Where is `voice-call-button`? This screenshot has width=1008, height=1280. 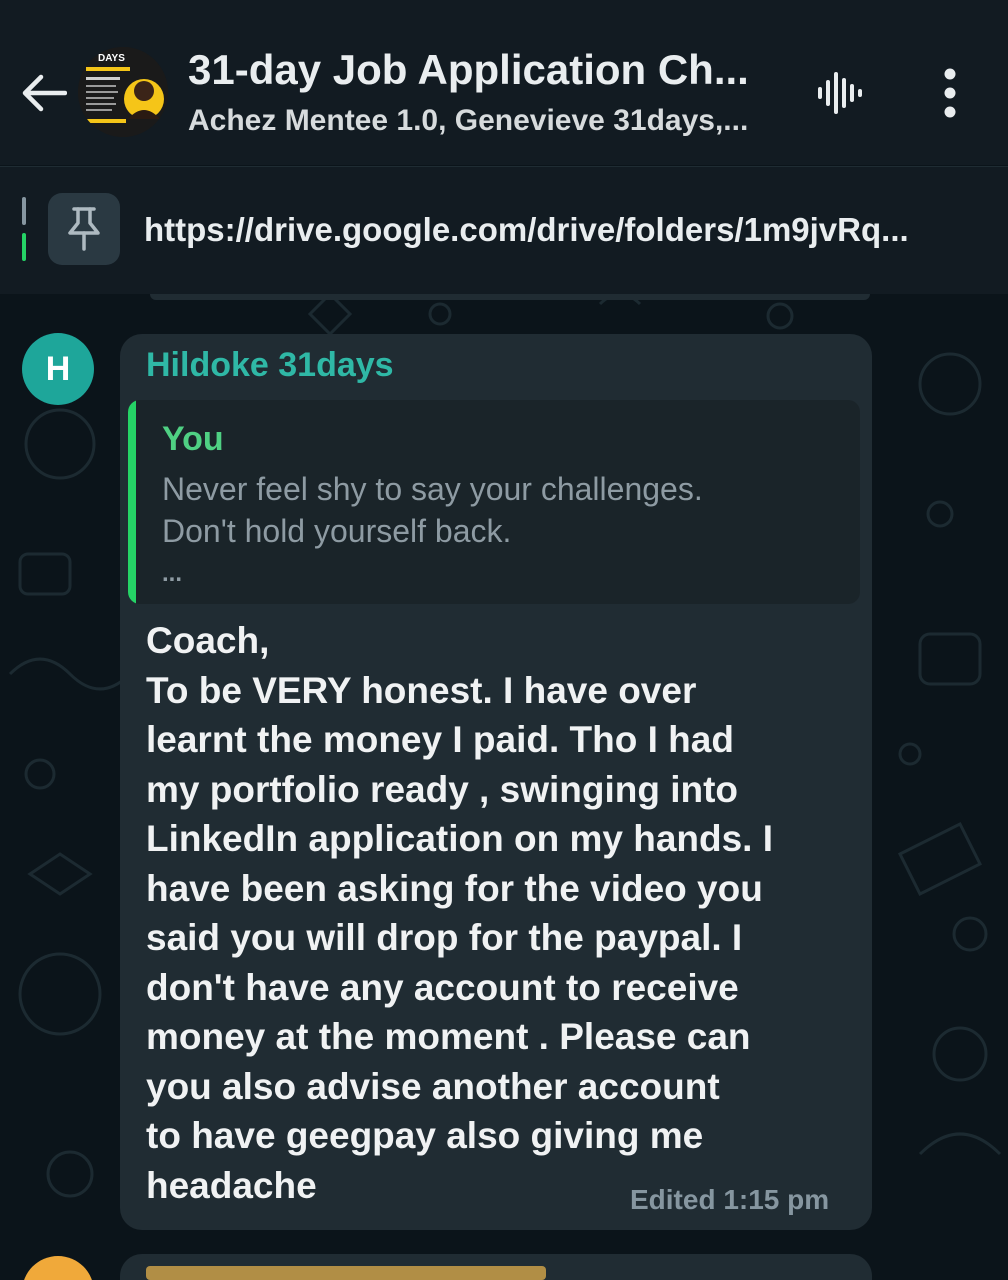
voice-call-button is located at coordinates (839, 93).